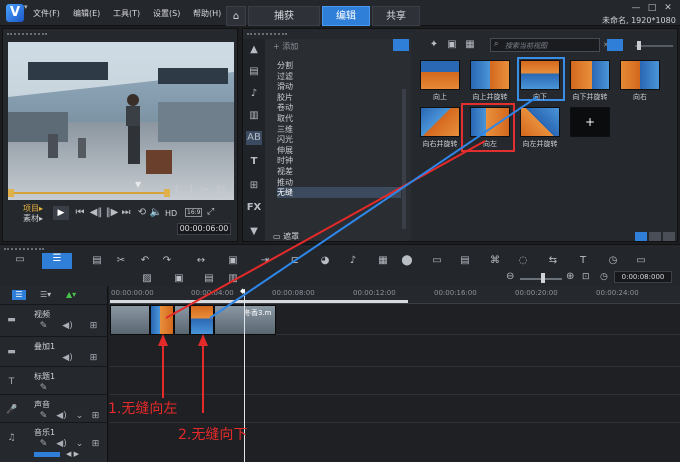 This screenshot has width=680, height=462. What do you see at coordinates (213, 435) in the screenshot?
I see `annotation-label-2: 2.无缝向下` at bounding box center [213, 435].